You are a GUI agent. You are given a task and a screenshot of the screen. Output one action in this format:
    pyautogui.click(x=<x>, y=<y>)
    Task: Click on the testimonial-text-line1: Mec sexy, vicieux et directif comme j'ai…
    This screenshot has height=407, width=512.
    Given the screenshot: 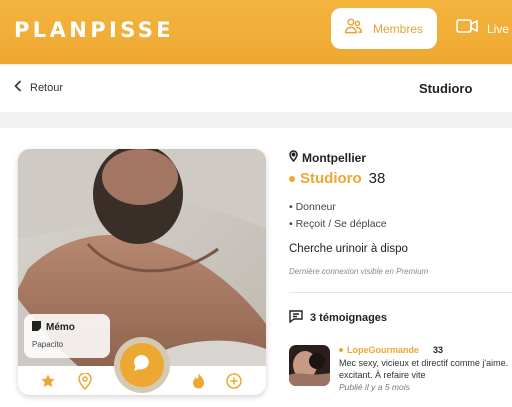 What is the action you would take?
    pyautogui.click(x=424, y=363)
    